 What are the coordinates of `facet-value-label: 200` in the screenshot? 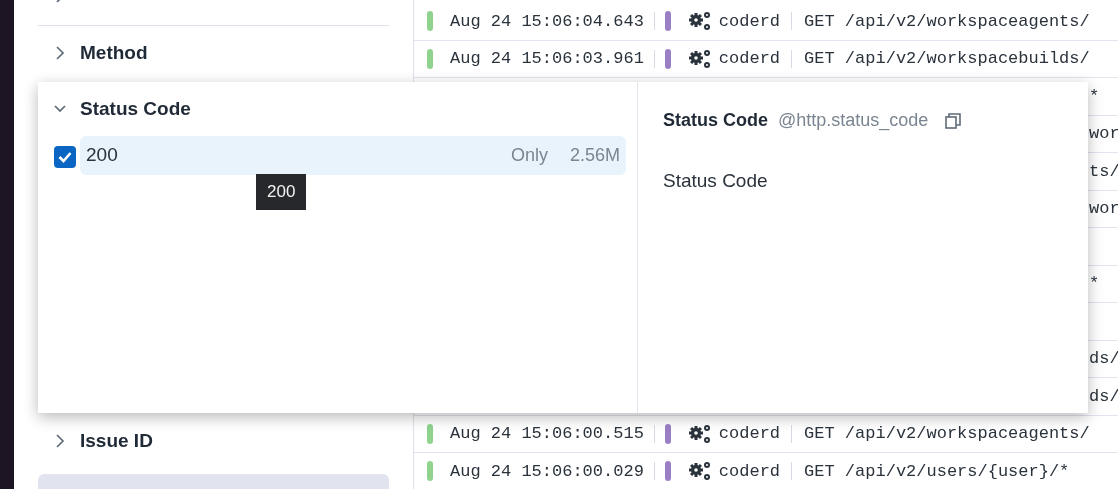 It's located at (102, 155).